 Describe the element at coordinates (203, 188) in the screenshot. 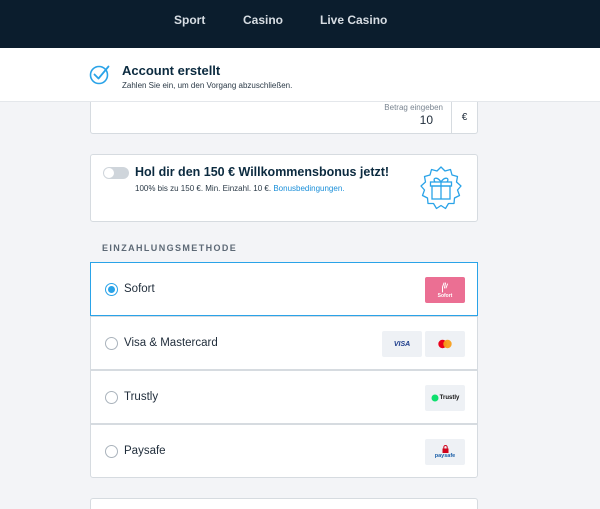

I see `bonus-terms-text: 100% bis zu 150 €. Min. Einzahl. 10 €.` at that location.